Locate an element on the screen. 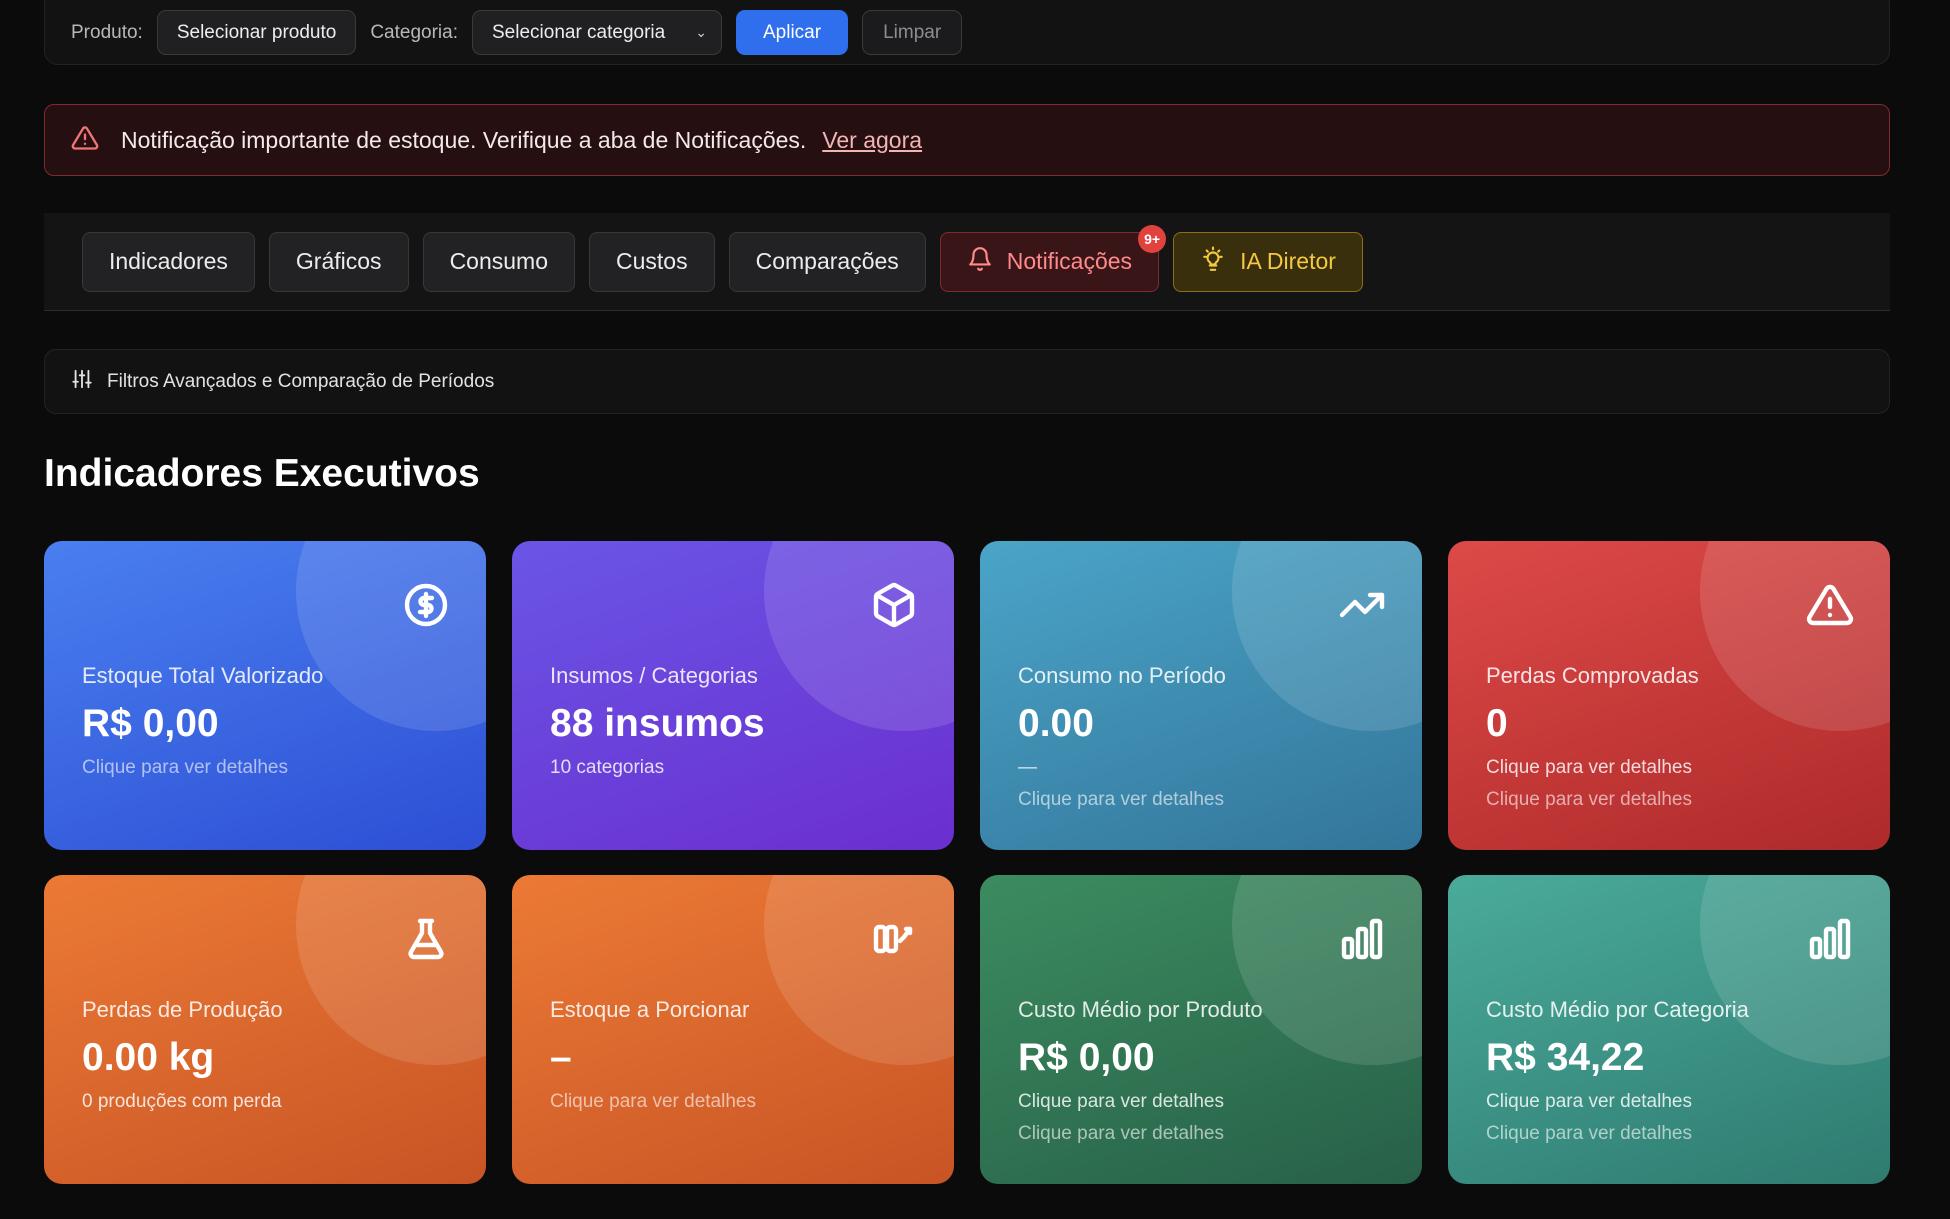 The height and width of the screenshot is (1219, 1950). box-icon is located at coordinates (894, 605).